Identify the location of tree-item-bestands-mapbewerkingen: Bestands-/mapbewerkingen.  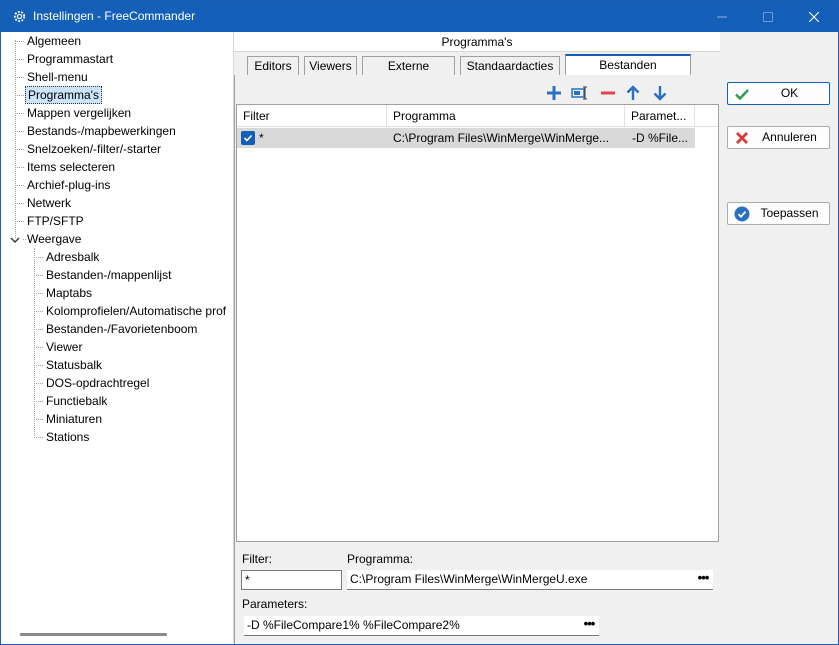
(101, 132).